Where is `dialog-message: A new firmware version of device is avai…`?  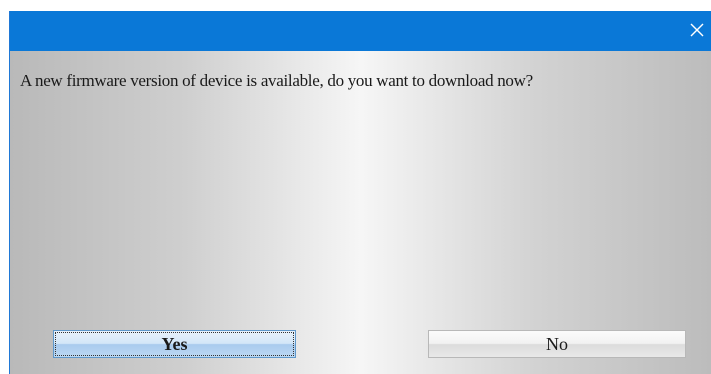
dialog-message: A new firmware version of device is avai… is located at coordinates (276, 80).